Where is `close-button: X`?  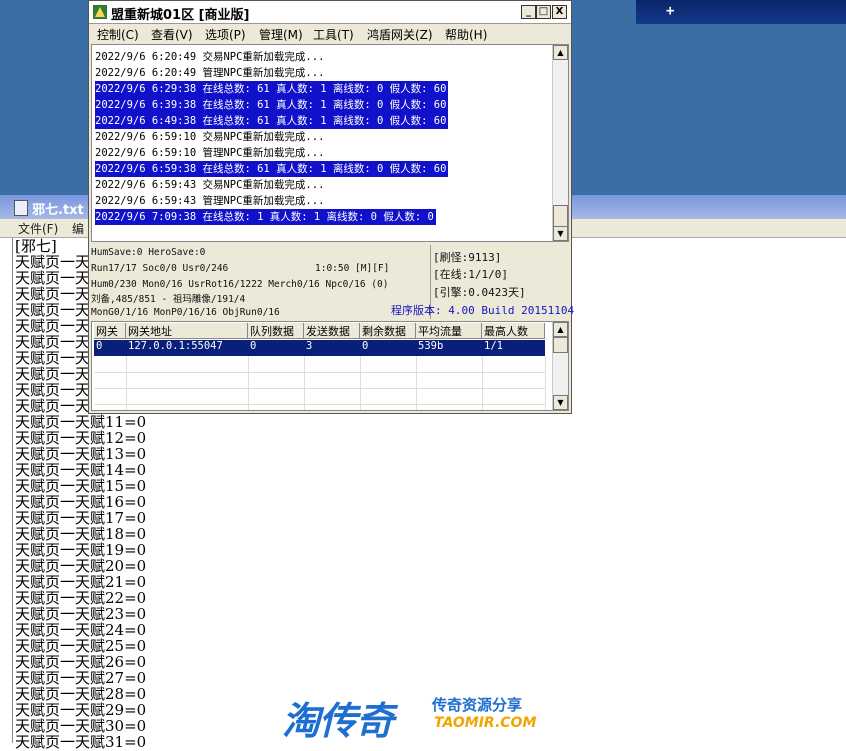 close-button: X is located at coordinates (559, 12).